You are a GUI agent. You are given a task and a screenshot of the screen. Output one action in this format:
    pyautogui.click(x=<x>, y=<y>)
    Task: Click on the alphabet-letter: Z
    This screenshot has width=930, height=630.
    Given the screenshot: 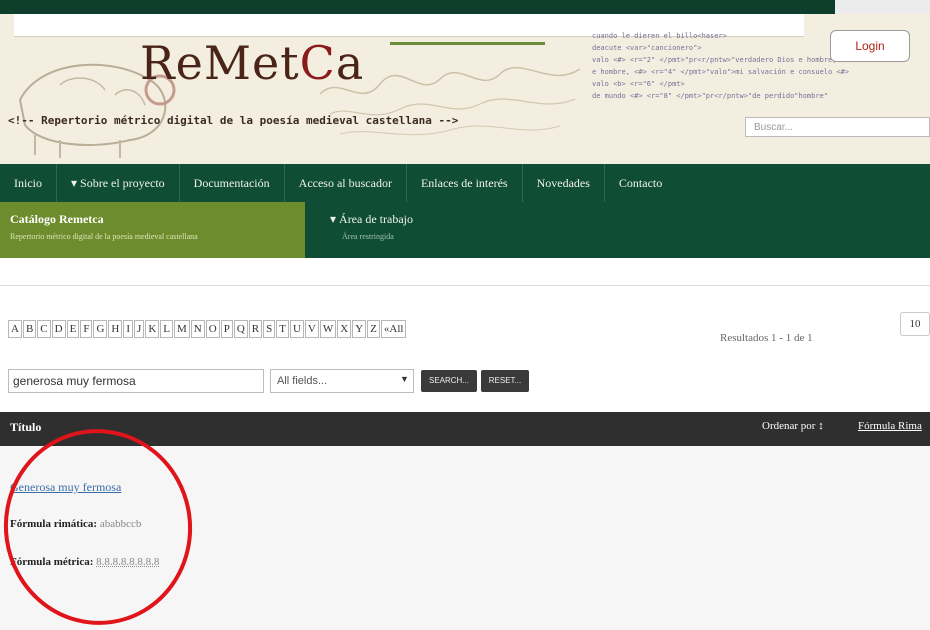 What is the action you would take?
    pyautogui.click(x=373, y=329)
    